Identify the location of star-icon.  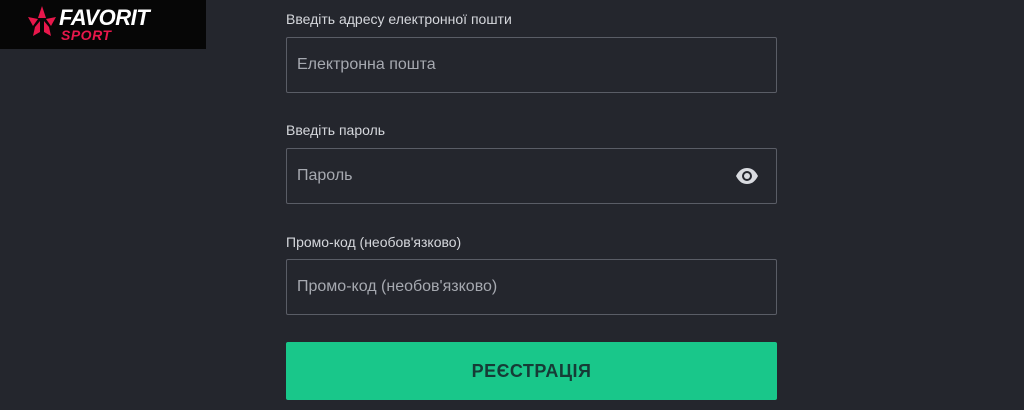
(42, 21).